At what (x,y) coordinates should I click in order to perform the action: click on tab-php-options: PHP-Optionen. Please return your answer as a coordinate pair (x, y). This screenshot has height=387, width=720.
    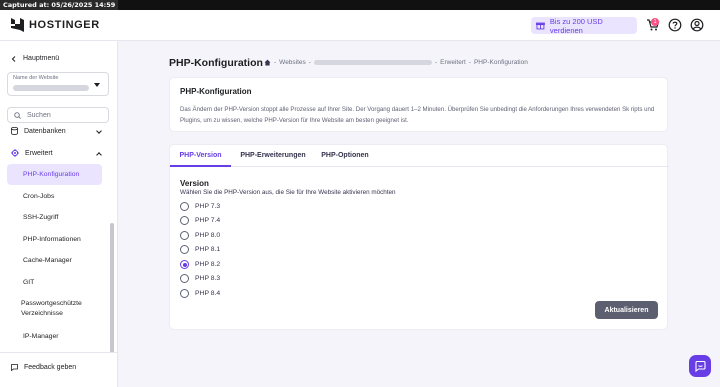
    Looking at the image, I should click on (345, 156).